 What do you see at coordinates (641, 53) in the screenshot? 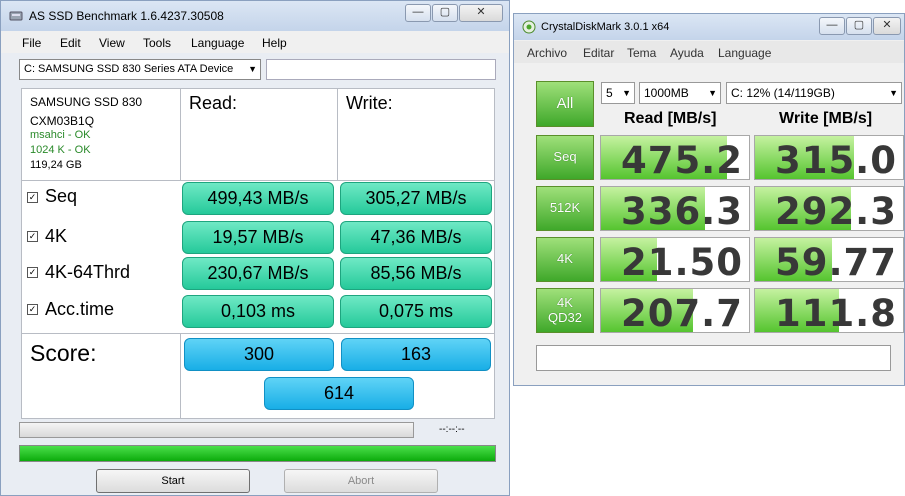
I see `cdm-menu-tema: Tema` at bounding box center [641, 53].